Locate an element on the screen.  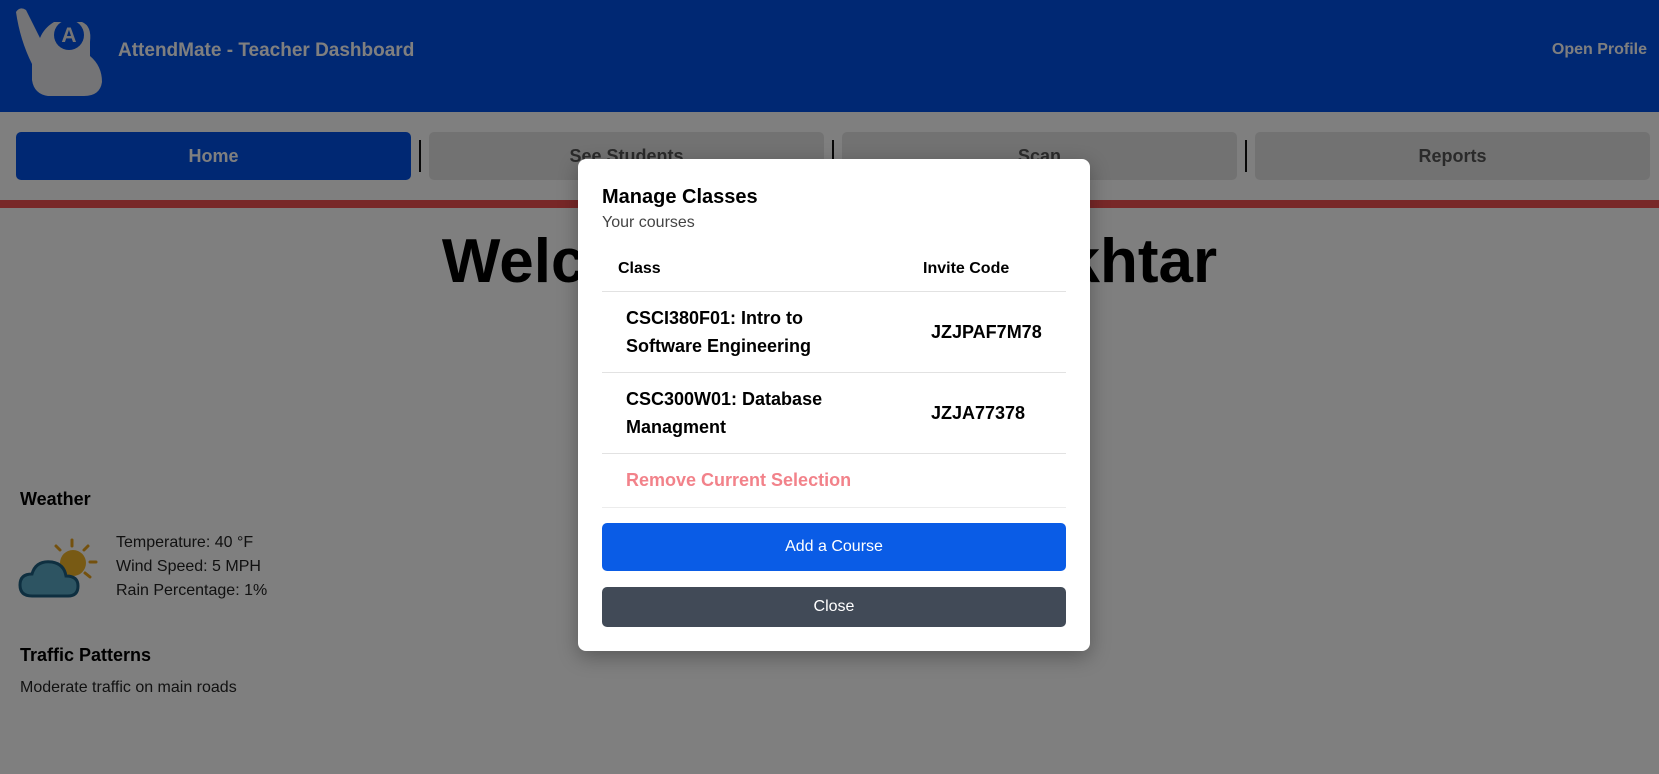
modal-subtitle: Your courses is located at coordinates (648, 222).